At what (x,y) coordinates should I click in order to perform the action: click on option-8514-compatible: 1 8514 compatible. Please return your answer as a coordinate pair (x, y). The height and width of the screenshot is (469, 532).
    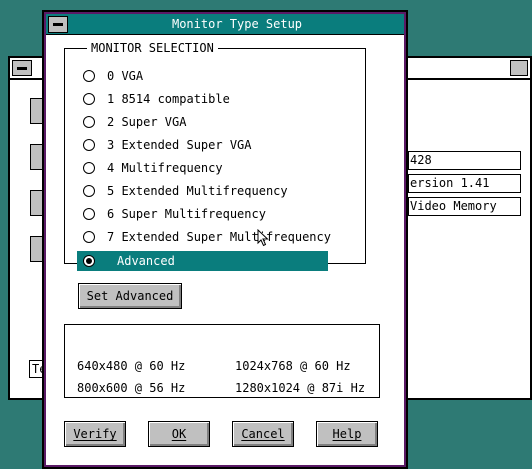
    Looking at the image, I should click on (203, 99).